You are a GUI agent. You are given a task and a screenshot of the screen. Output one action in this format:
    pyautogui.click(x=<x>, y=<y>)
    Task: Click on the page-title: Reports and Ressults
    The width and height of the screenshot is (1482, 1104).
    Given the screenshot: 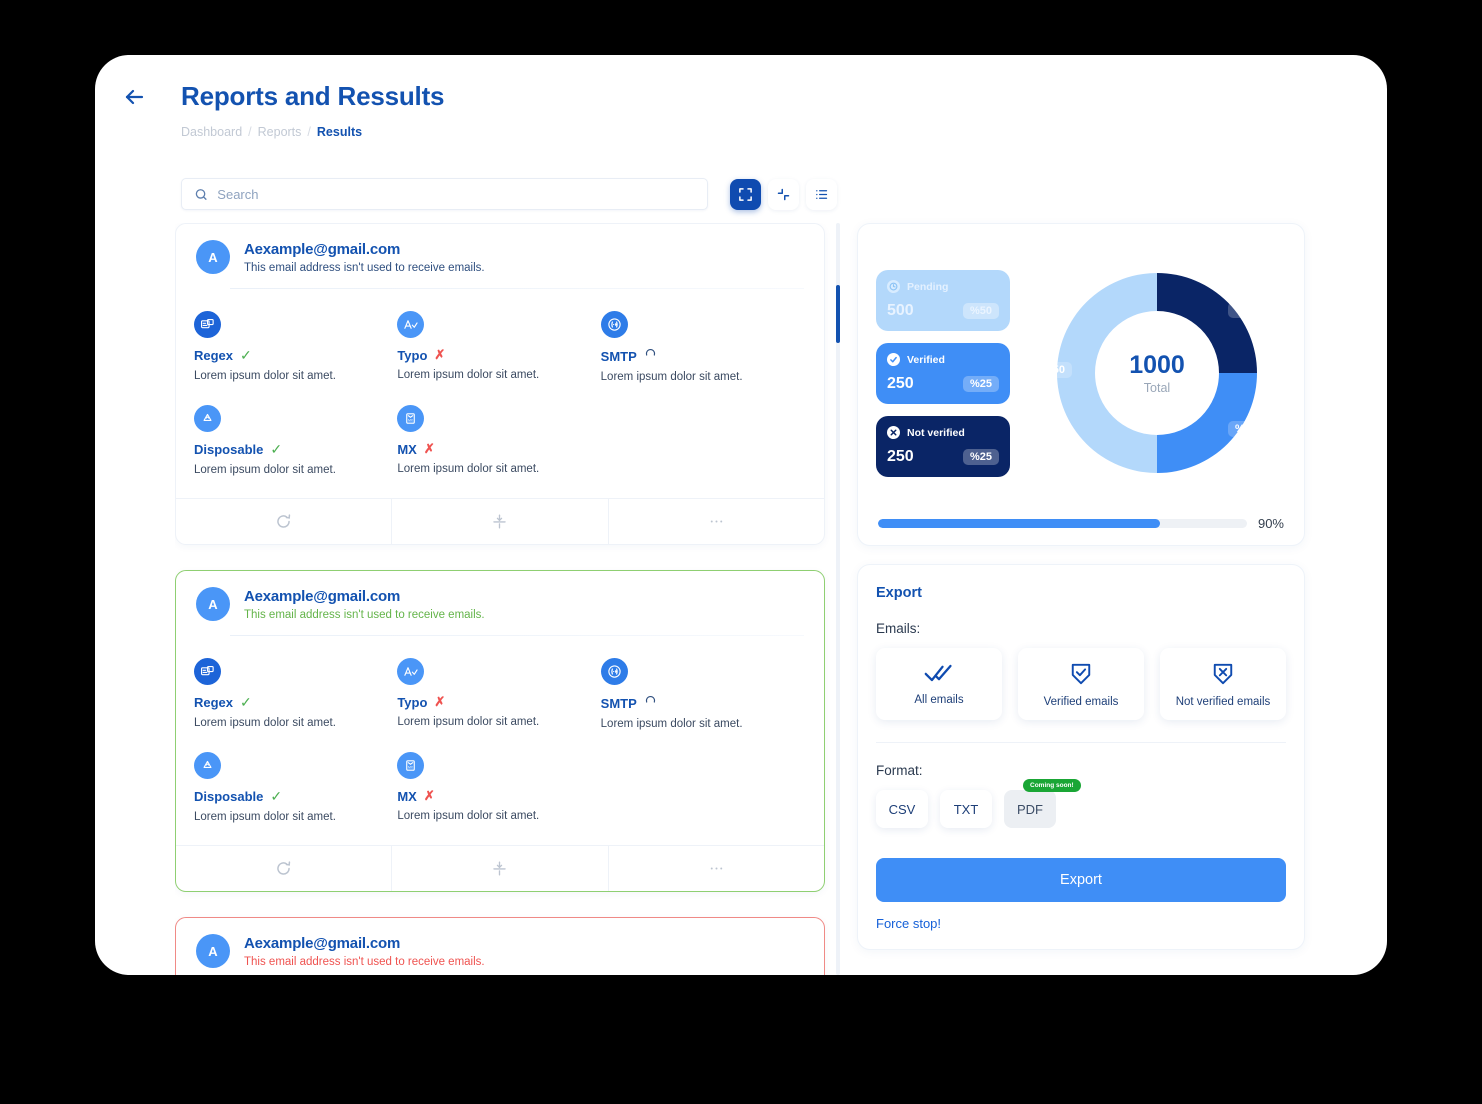 What is the action you would take?
    pyautogui.click(x=313, y=96)
    